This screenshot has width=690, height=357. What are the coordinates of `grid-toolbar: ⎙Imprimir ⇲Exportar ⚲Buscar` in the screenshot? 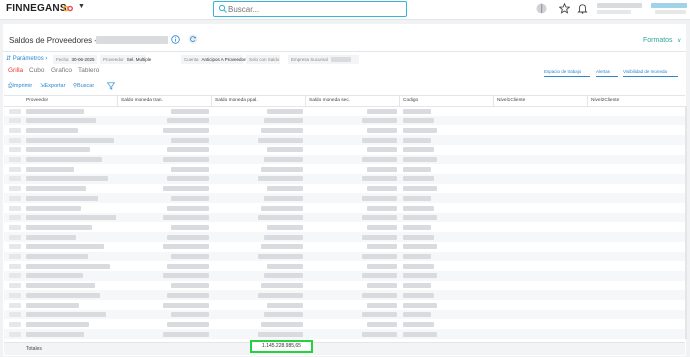 It's located at (344, 86).